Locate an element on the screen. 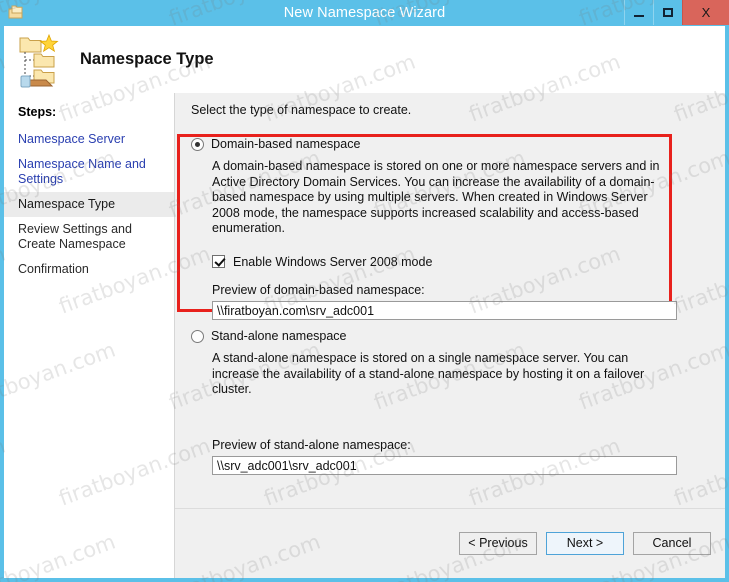  standalone-preview-input: \\srv_adc001\srv_adc001 is located at coordinates (444, 465).